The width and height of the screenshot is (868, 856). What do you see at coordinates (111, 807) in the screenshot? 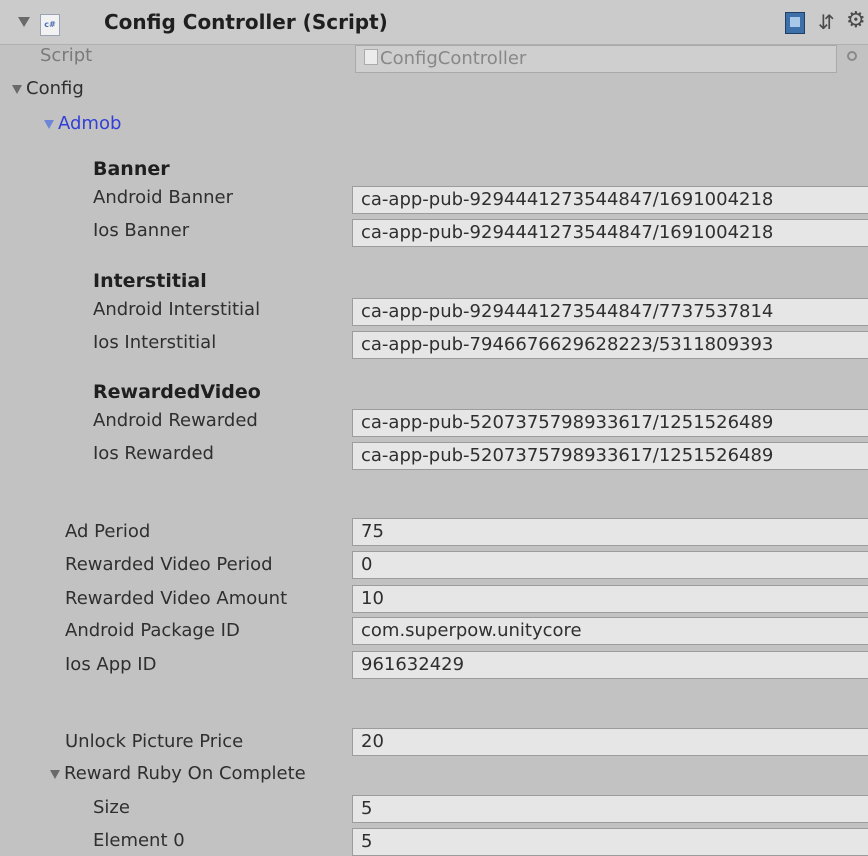
I see `size-label: Size` at bounding box center [111, 807].